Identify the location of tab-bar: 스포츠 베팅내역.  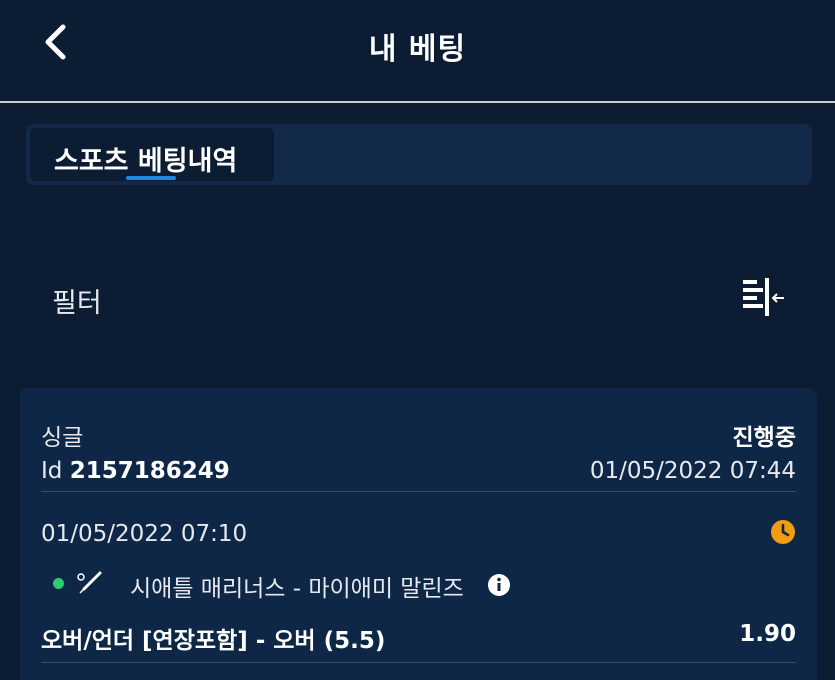
(419, 154).